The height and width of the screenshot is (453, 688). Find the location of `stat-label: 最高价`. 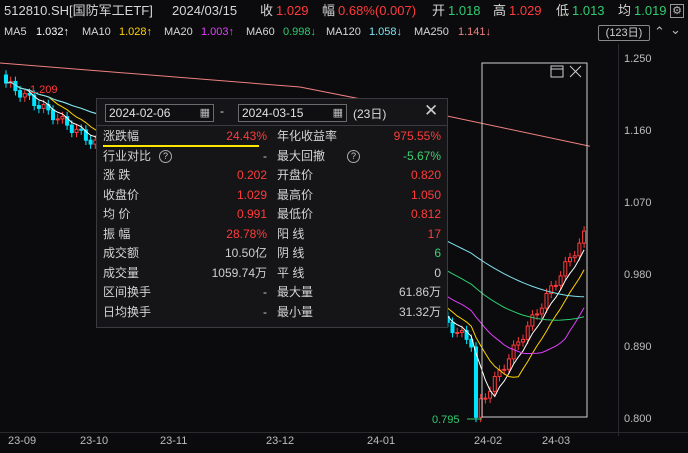

stat-label: 最高价 is located at coordinates (295, 194).